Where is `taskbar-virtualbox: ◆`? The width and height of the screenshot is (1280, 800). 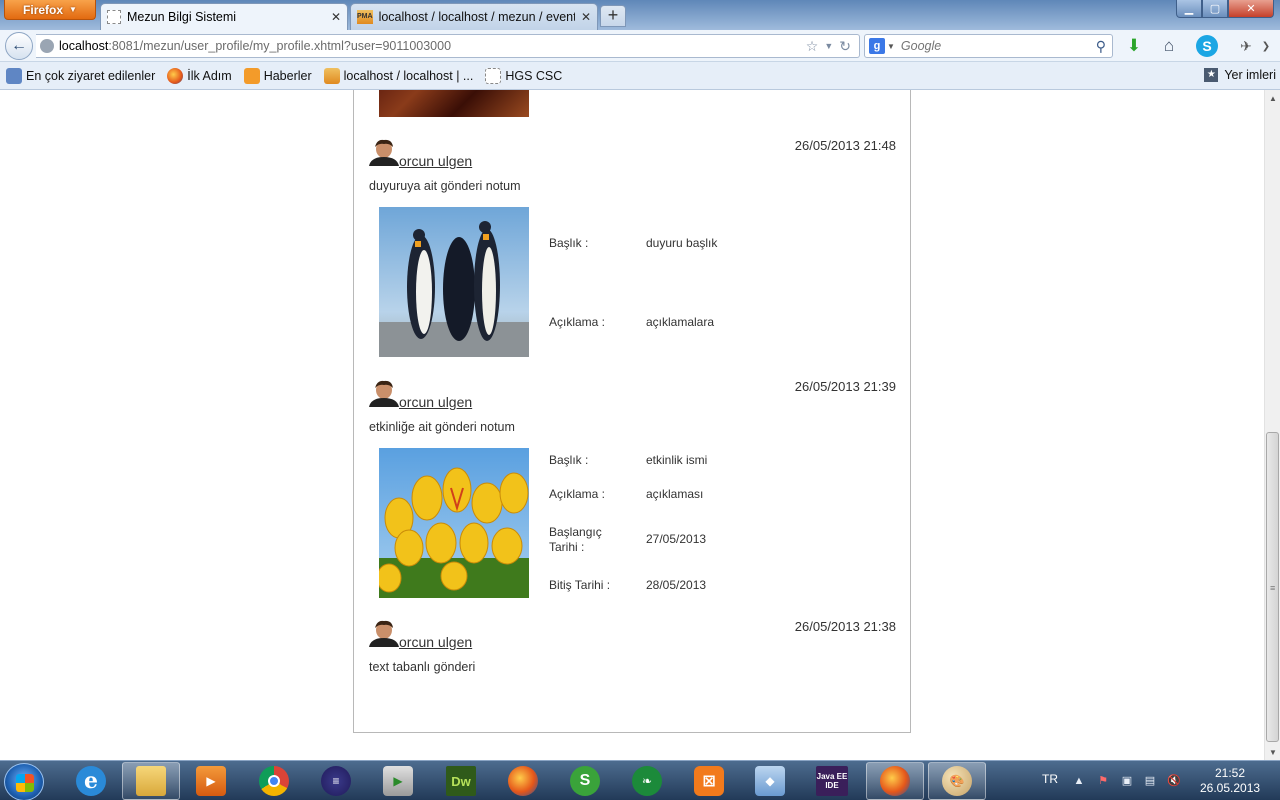 taskbar-virtualbox: ◆ is located at coordinates (770, 781).